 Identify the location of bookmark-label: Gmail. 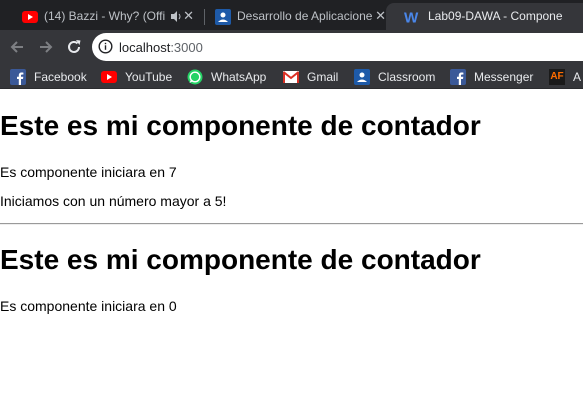
(323, 76).